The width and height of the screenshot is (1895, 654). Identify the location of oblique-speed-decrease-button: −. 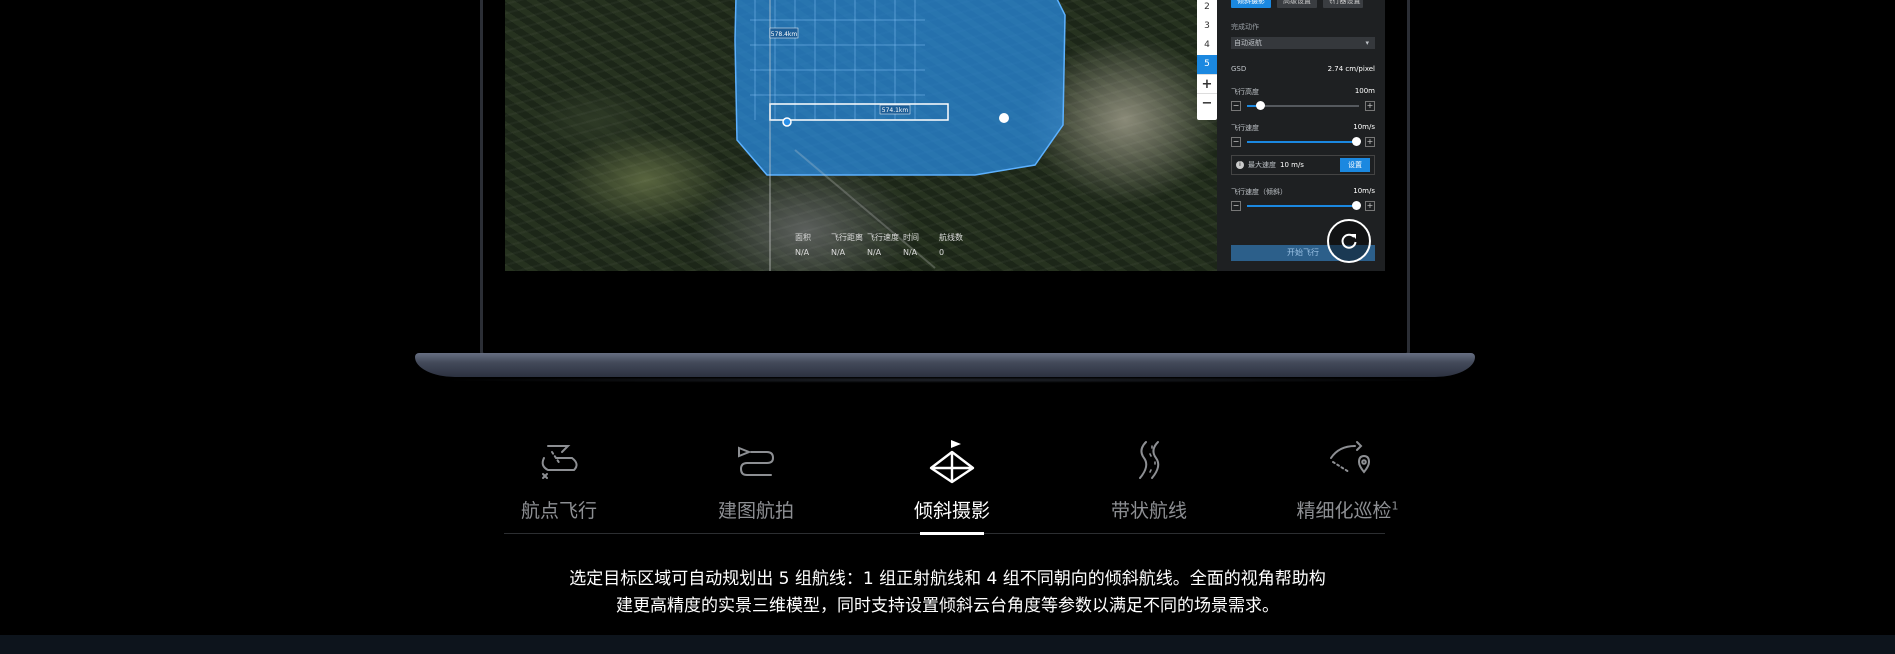
(1236, 206).